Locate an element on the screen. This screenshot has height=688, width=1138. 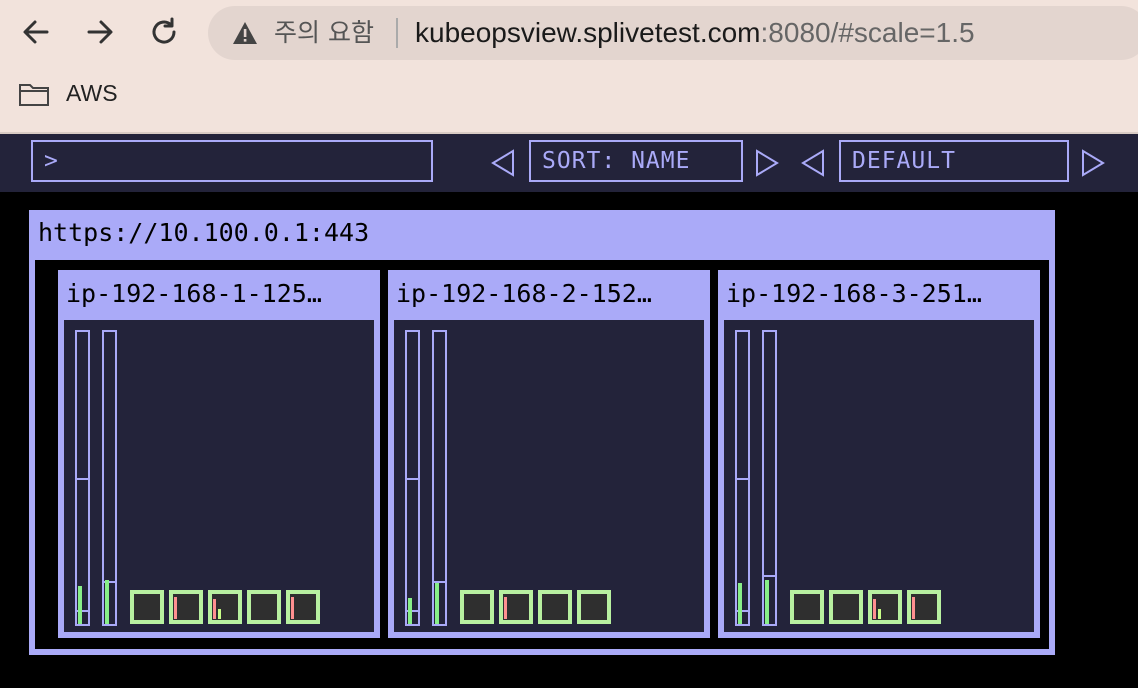
sort-prev-icon is located at coordinates (503, 163).